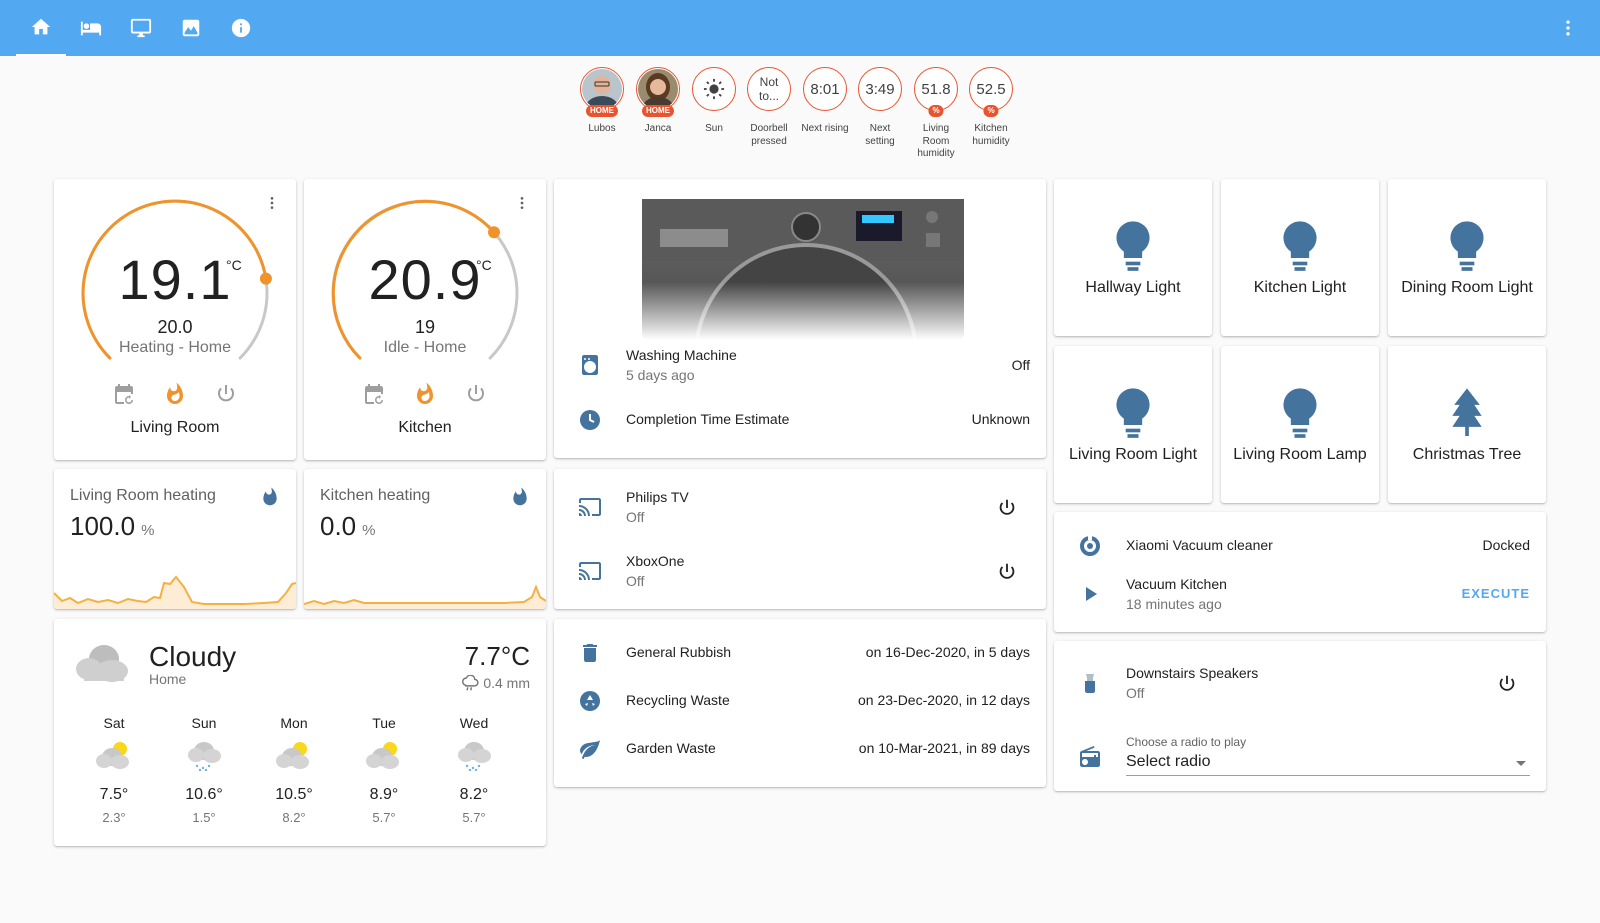  I want to click on tab-history, so click(191, 28).